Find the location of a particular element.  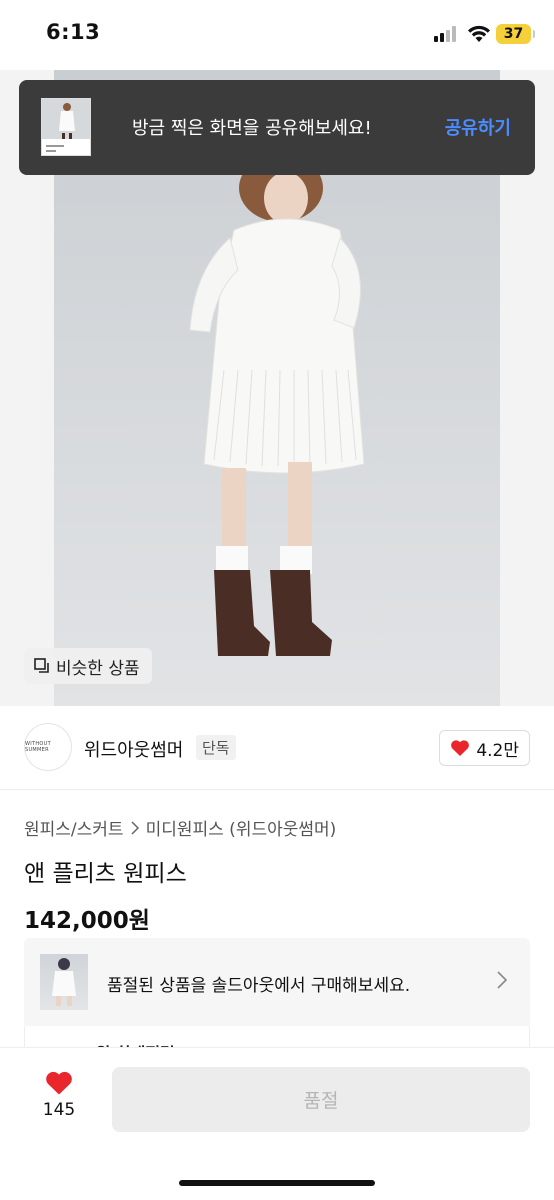

exclusive-badge: 단독 is located at coordinates (216, 747).